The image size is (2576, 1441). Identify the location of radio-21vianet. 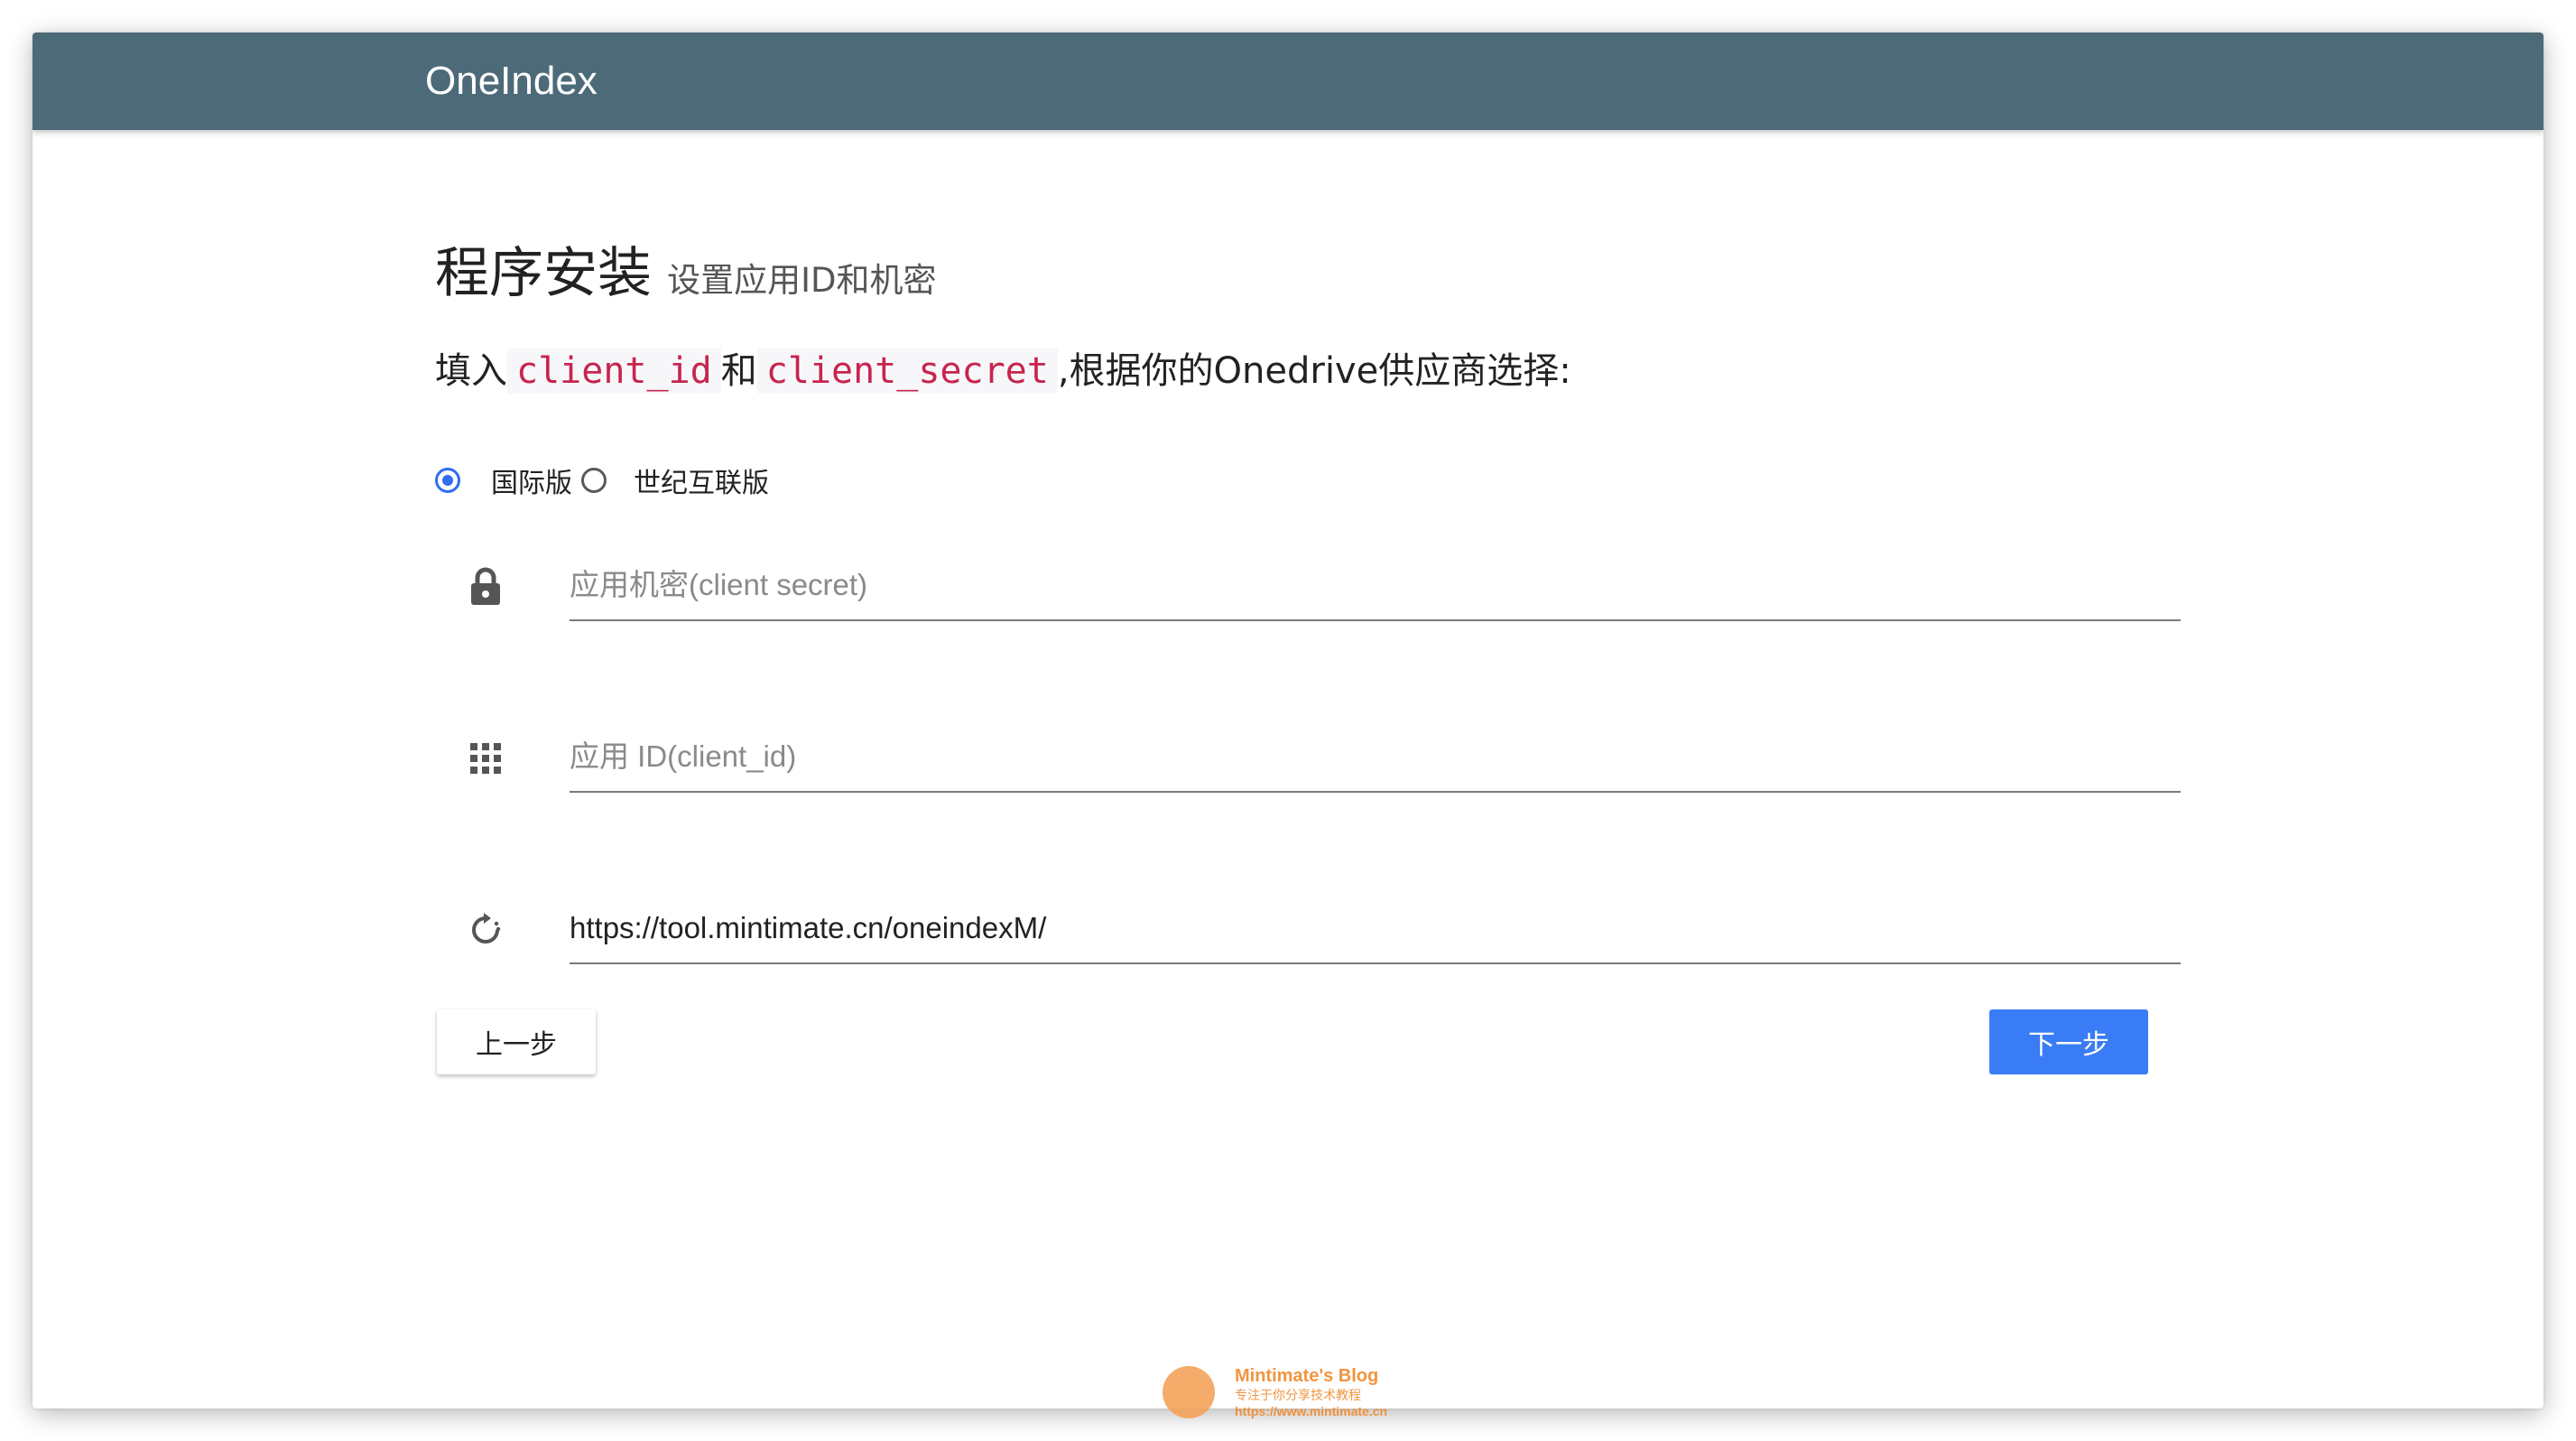
(594, 481).